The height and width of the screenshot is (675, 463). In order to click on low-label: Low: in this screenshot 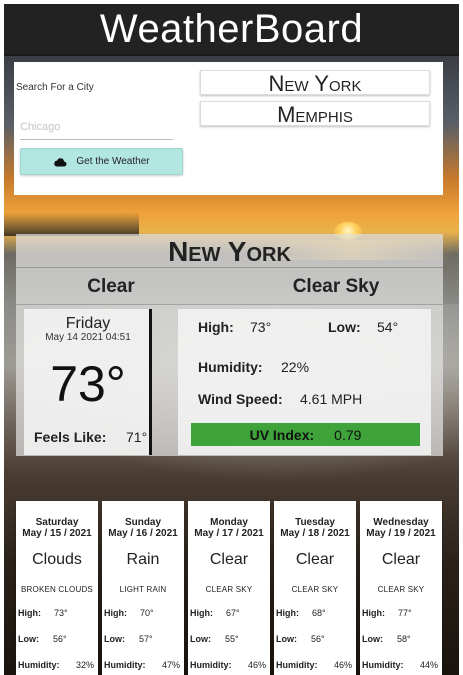, I will do `click(344, 327)`.